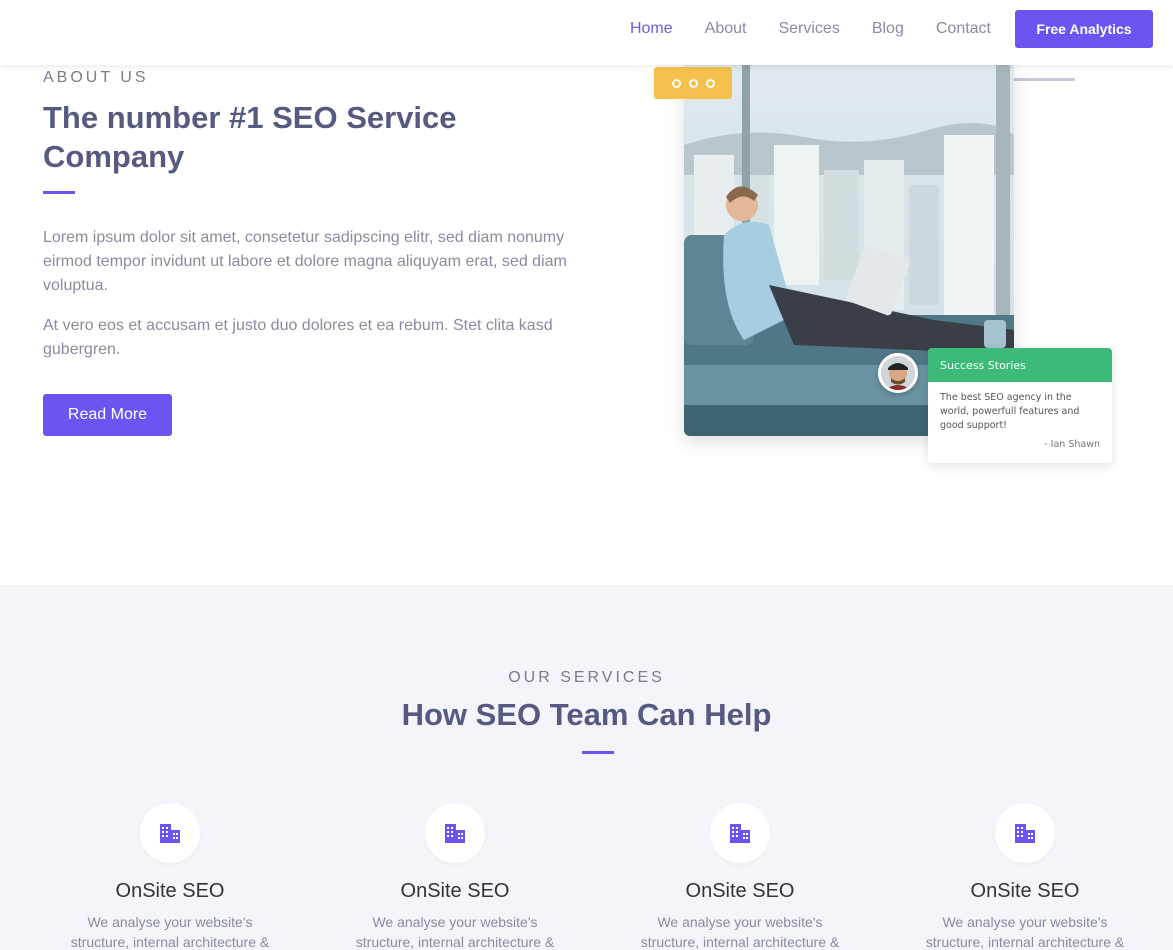 Image resolution: width=1173 pixels, height=950 pixels. Describe the element at coordinates (888, 29) in the screenshot. I see `nav-blog: Blog` at that location.